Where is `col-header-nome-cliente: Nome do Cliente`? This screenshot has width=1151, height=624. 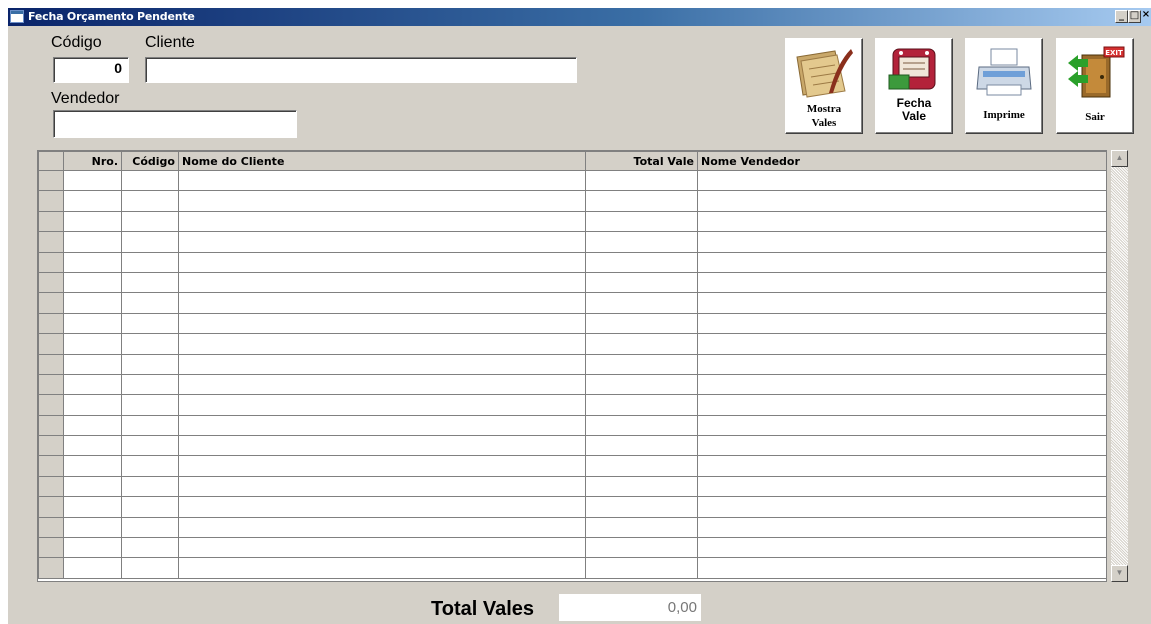
col-header-nome-cliente: Nome do Cliente is located at coordinates (382, 161).